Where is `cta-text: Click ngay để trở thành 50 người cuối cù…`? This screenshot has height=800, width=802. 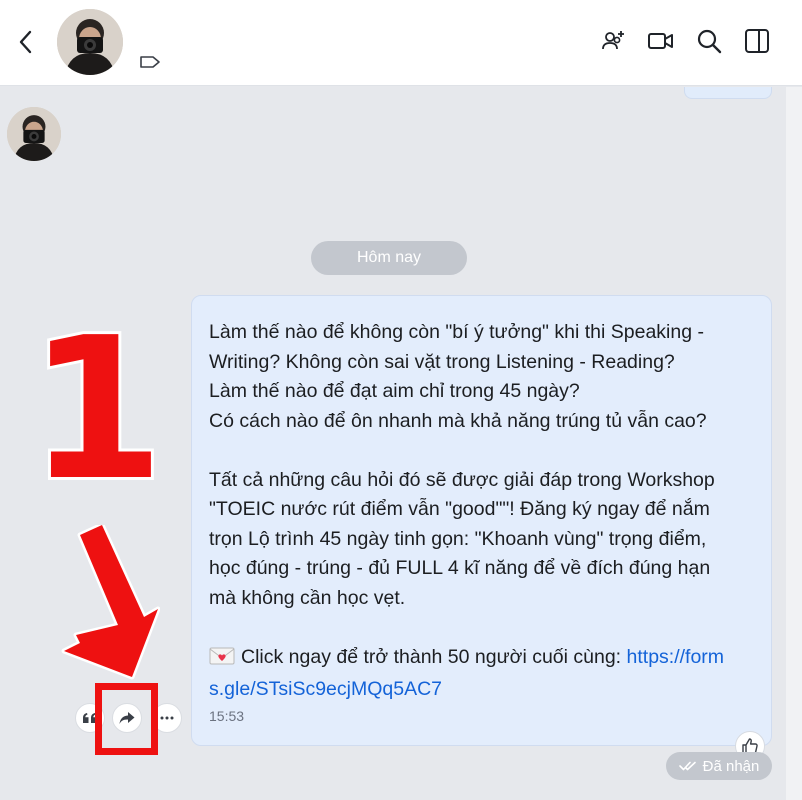 cta-text: Click ngay để trở thành 50 người cuối cù… is located at coordinates (434, 656).